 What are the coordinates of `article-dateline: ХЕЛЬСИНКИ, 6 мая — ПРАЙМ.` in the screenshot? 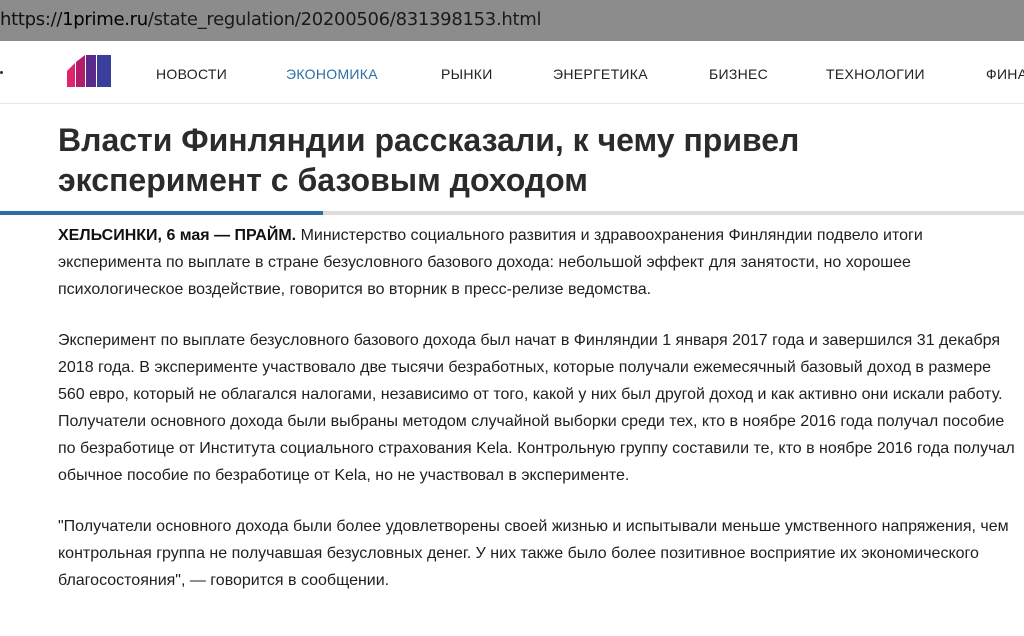 It's located at (177, 235).